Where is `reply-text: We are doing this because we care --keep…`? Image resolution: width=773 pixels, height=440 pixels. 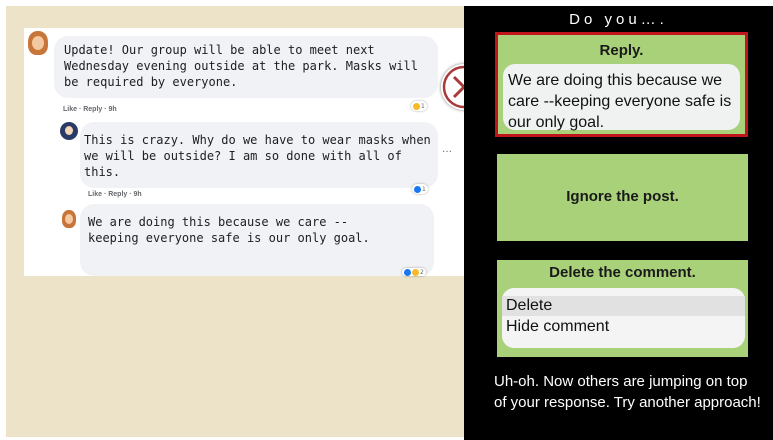 reply-text: We are doing this because we care --keep… is located at coordinates (620, 101).